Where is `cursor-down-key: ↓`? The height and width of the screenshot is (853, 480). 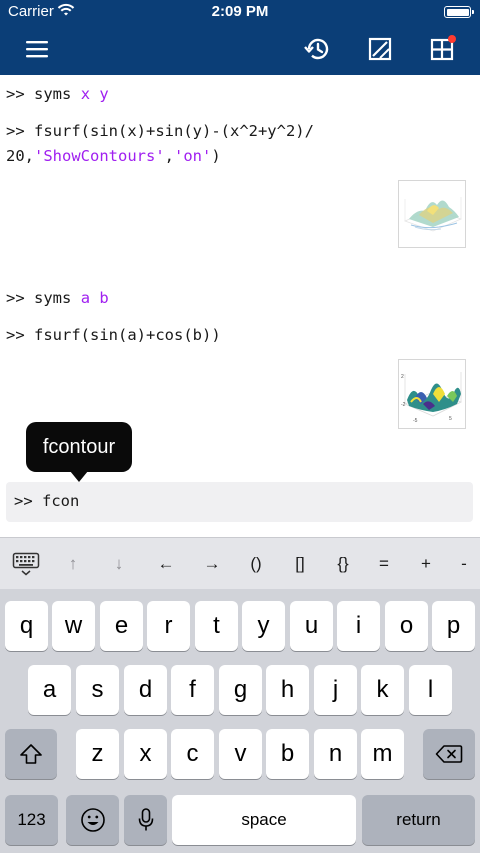 cursor-down-key: ↓ is located at coordinates (119, 564).